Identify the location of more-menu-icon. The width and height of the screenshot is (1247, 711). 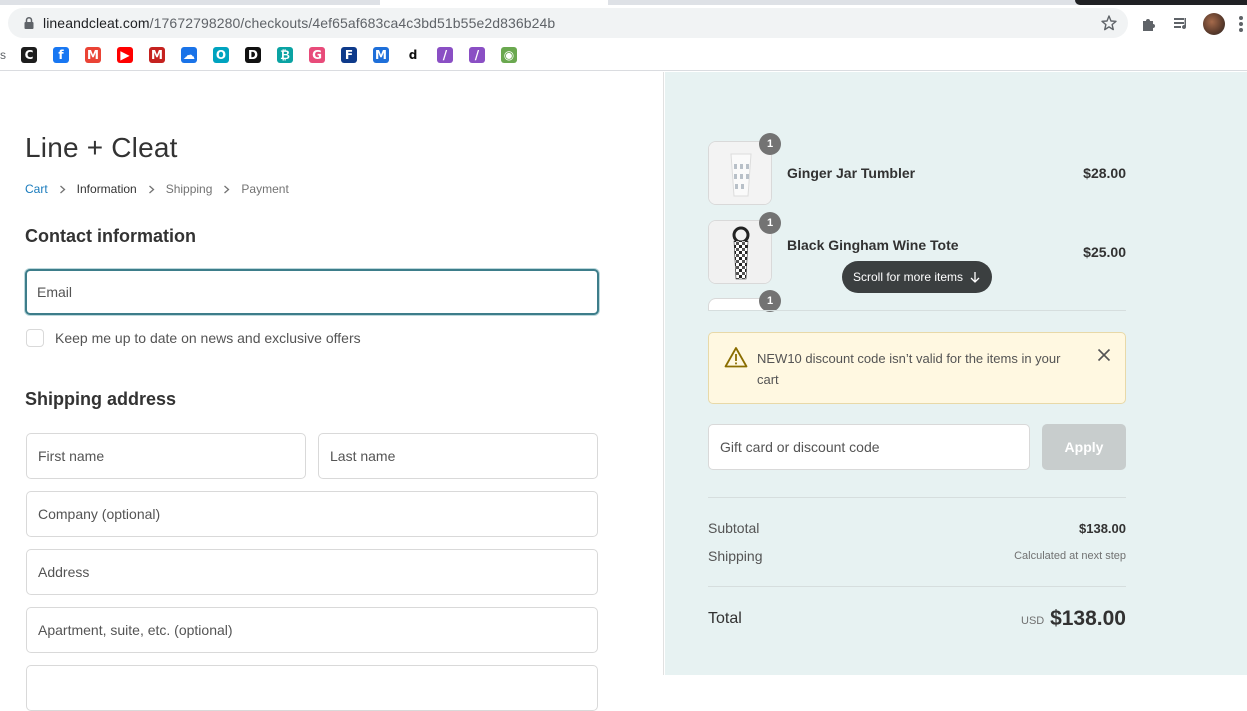
(1241, 24).